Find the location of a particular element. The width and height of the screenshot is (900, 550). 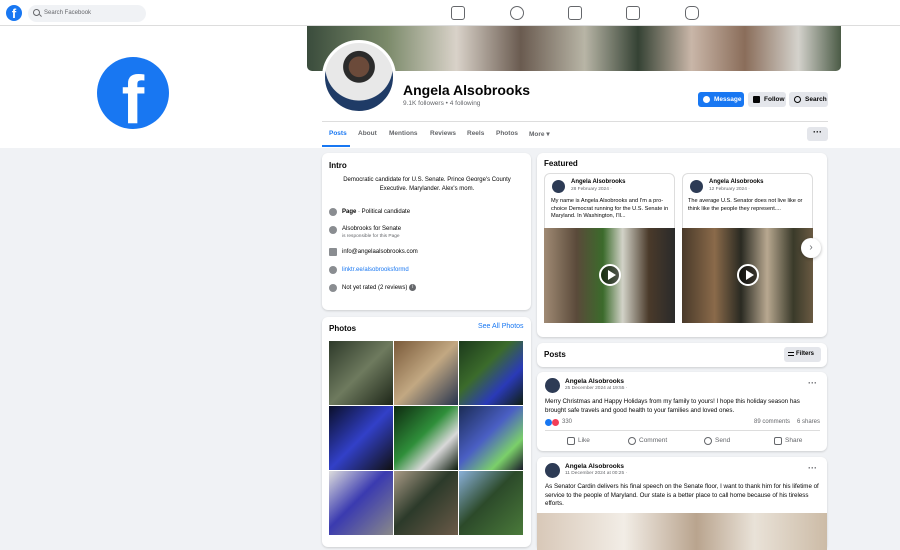

send-label: Send is located at coordinates (723, 440).